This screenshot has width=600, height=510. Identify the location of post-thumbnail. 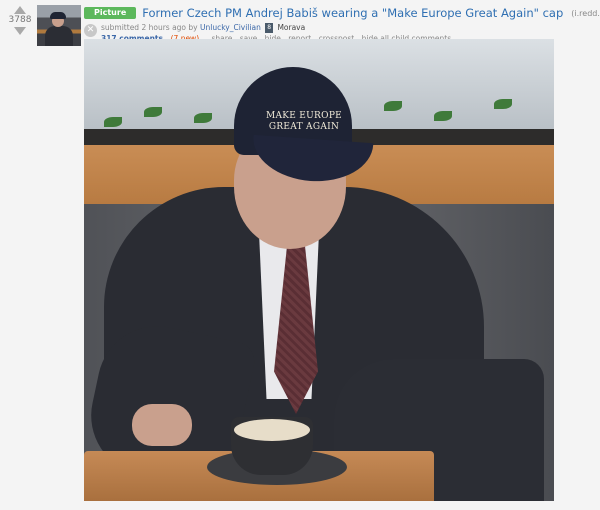
(59, 25).